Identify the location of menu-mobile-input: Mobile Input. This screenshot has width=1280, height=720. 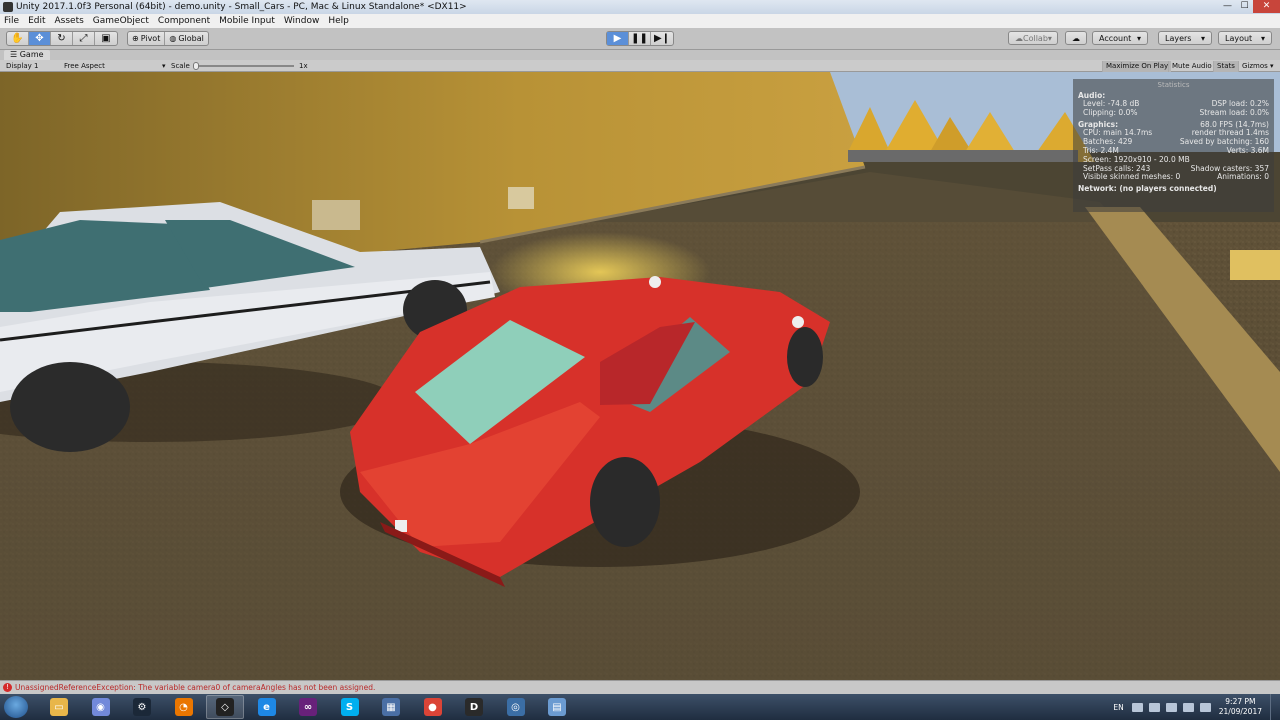
(247, 21).